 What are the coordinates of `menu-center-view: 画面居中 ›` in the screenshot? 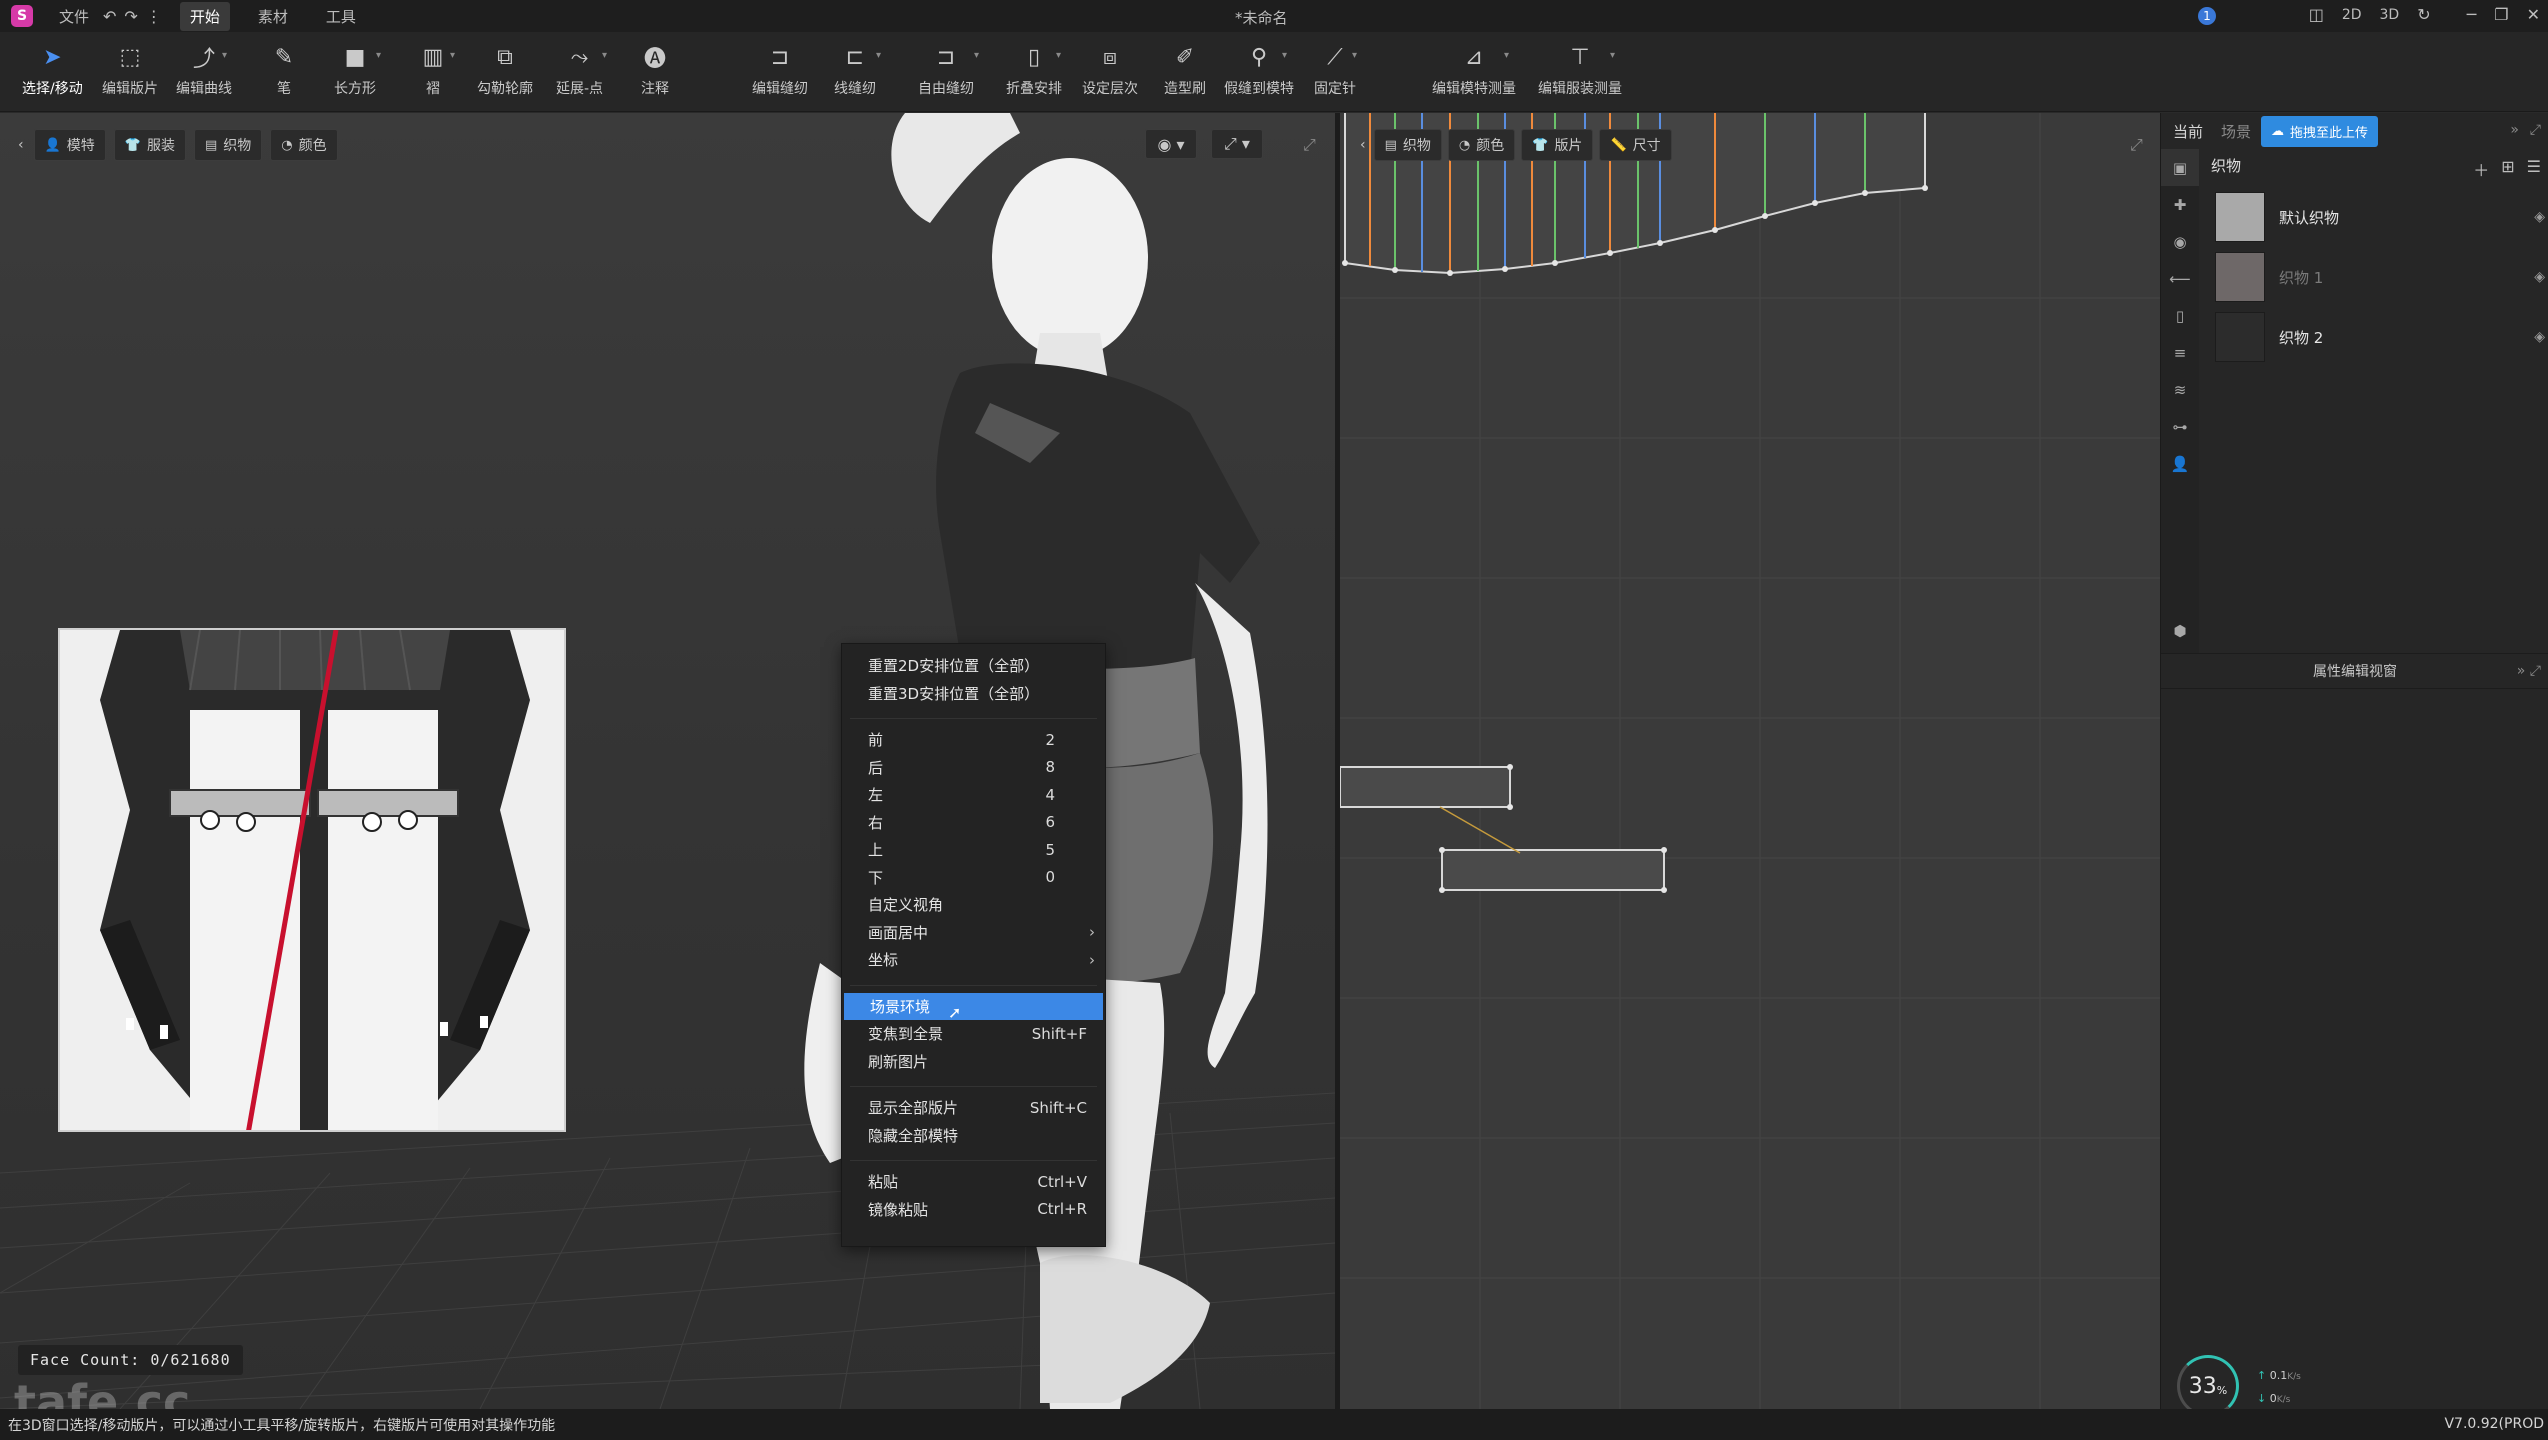 It's located at (973, 933).